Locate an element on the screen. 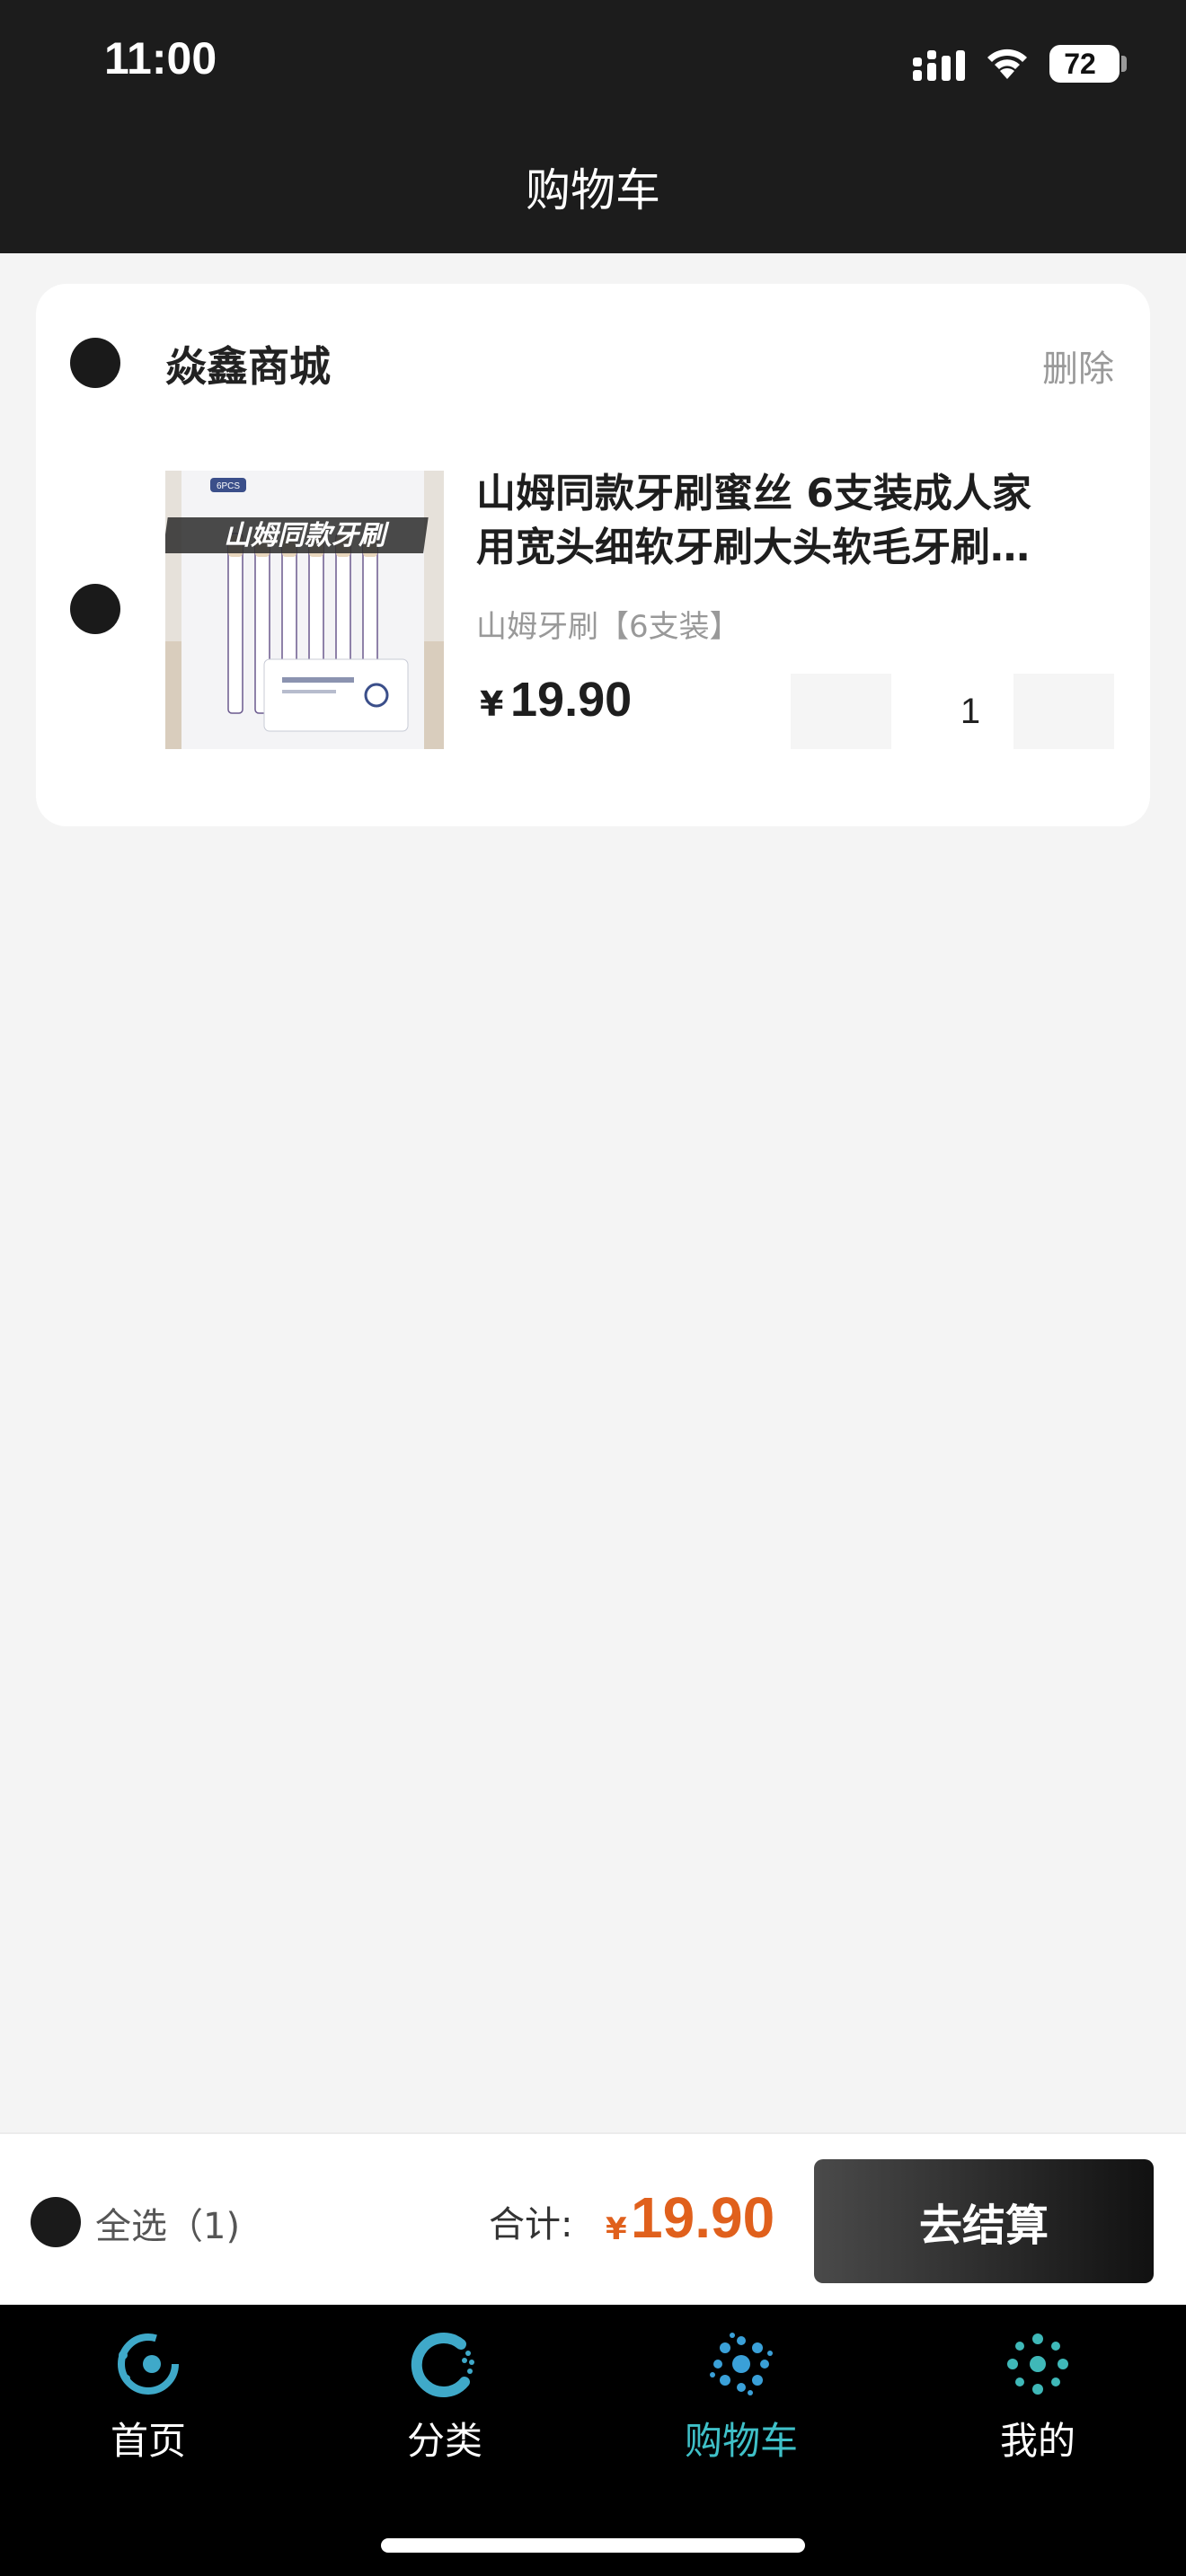  tab-category-label: 分类 is located at coordinates (444, 2441).